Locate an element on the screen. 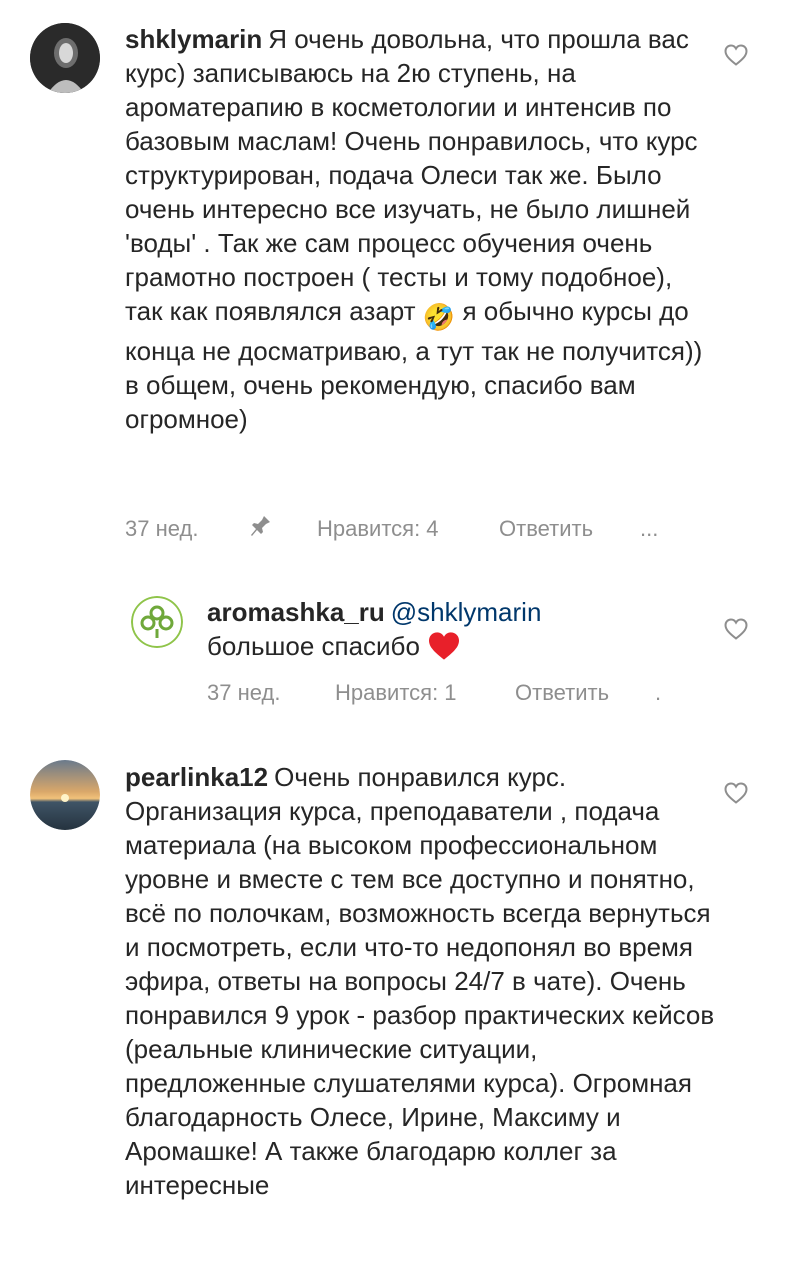  comment-likes-count: Нравится: 1 is located at coordinates (396, 693).